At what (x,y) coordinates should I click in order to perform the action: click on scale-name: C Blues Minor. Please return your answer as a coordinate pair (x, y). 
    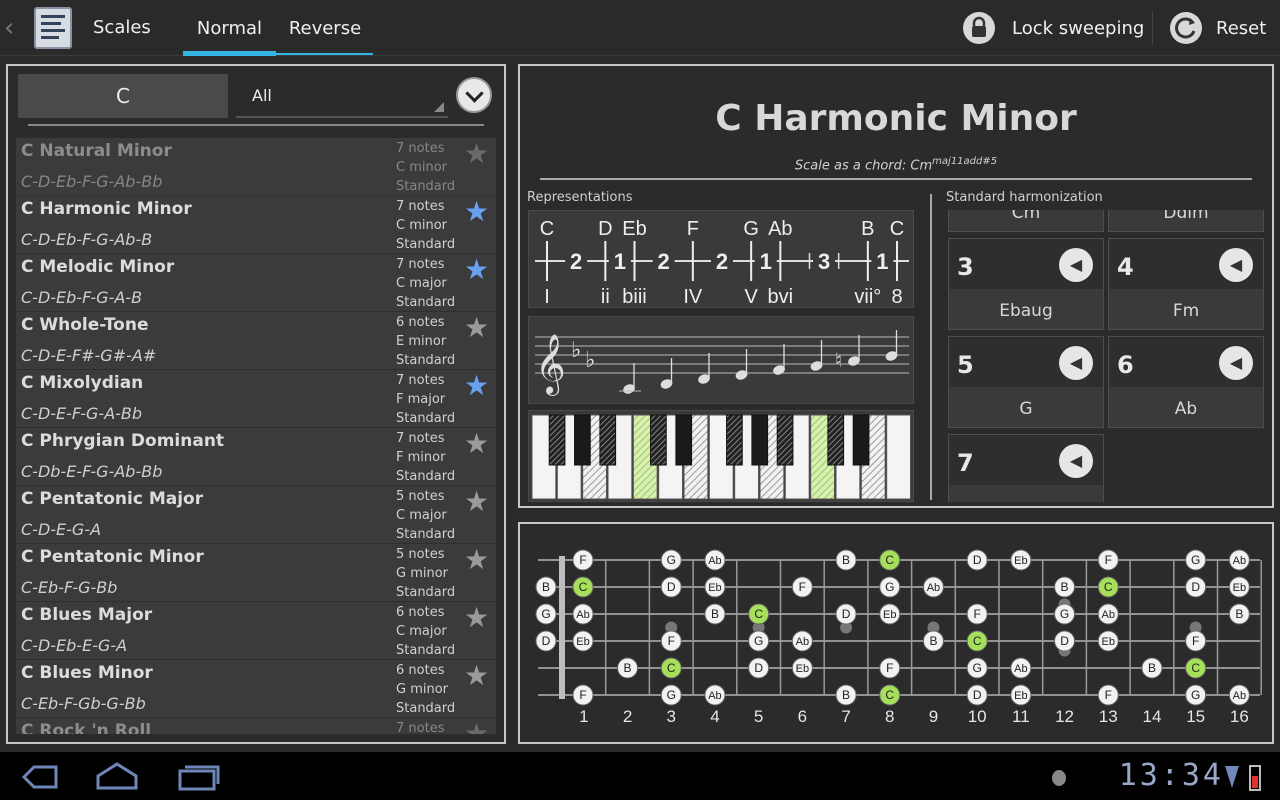
    Looking at the image, I should click on (87, 673).